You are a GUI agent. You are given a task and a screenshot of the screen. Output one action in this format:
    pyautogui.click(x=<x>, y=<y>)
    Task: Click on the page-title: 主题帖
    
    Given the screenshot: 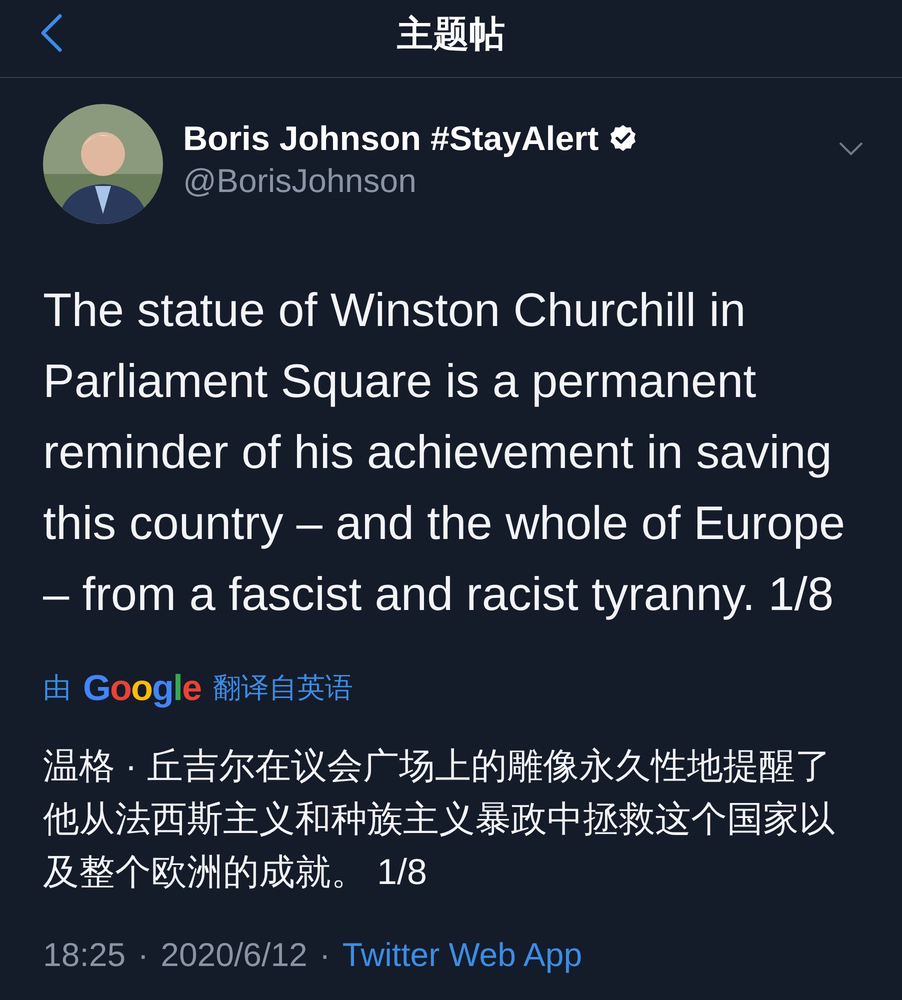 What is the action you would take?
    pyautogui.click(x=451, y=34)
    